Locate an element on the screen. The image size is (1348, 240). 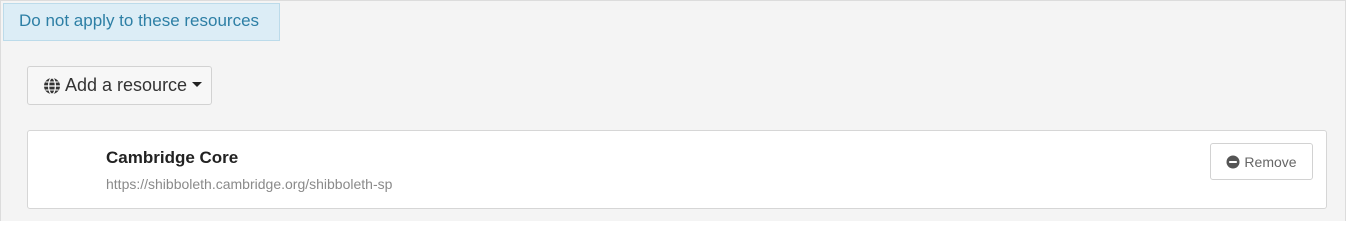
remove-button: Remove is located at coordinates (1261, 161).